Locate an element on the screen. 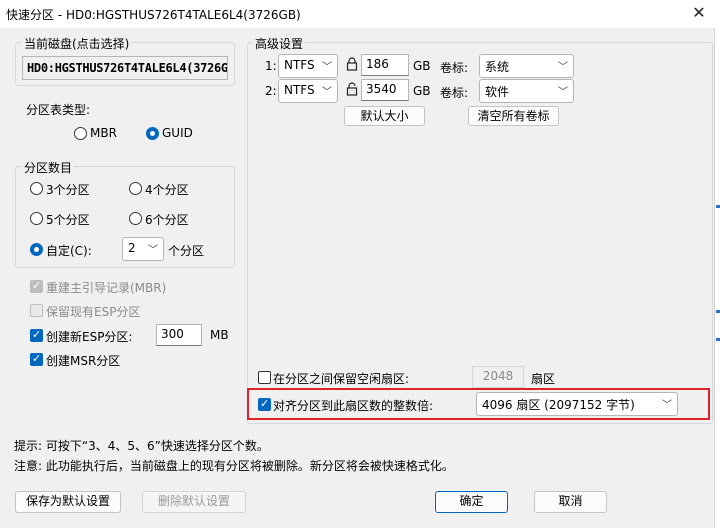 This screenshot has height=528, width=720. radio-6-partitions-label: 6个分区 is located at coordinates (167, 219).